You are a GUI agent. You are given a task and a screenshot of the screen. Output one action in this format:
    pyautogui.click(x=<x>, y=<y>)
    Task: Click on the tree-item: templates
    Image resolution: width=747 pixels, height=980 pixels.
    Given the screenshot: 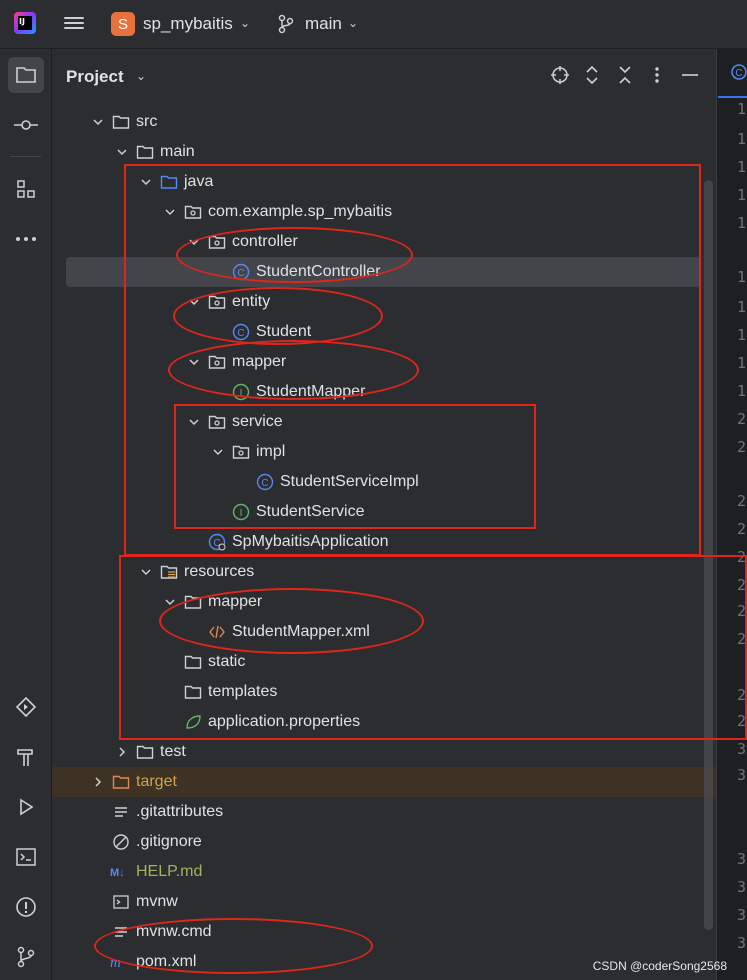 What is the action you would take?
    pyautogui.click(x=384, y=692)
    